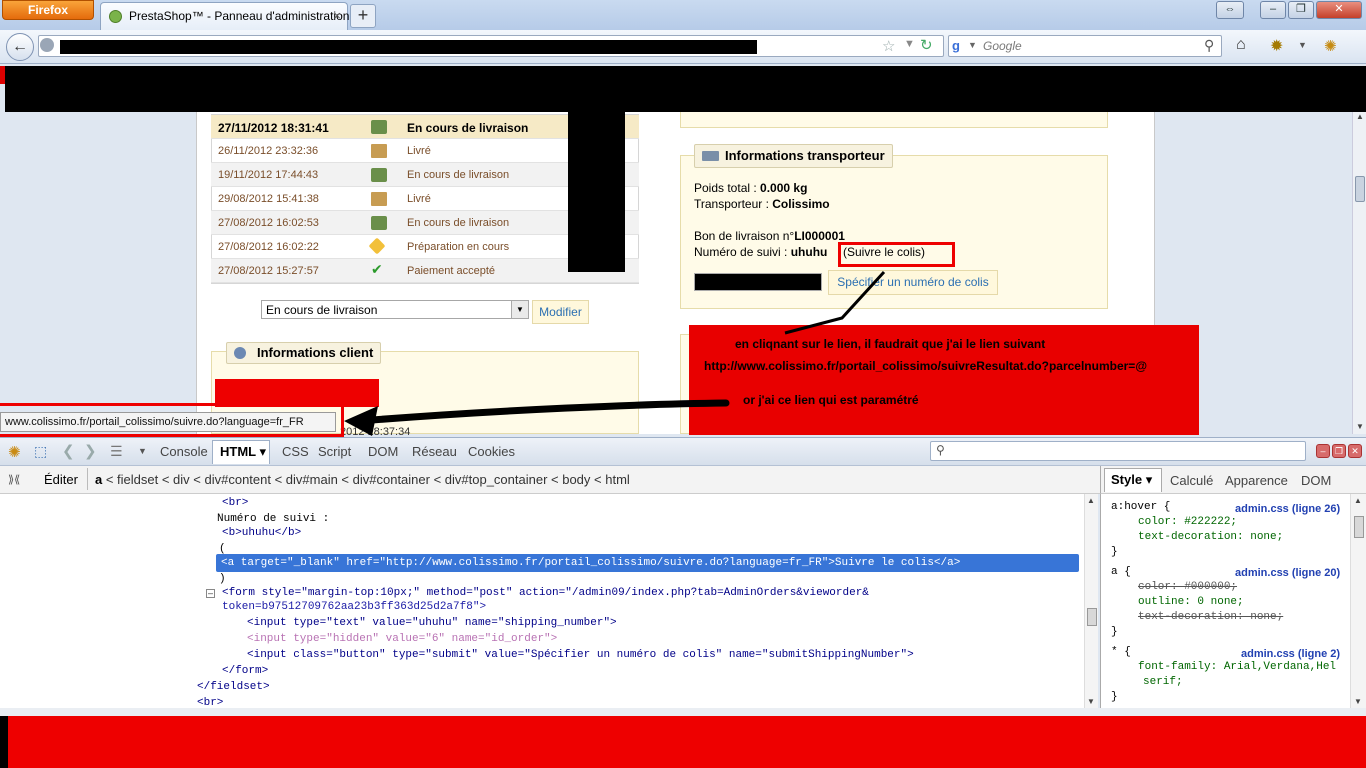 This screenshot has width=1366, height=768. Describe the element at coordinates (1359, 273) in the screenshot. I see `page-scrollbar: ▲ ▼` at that location.